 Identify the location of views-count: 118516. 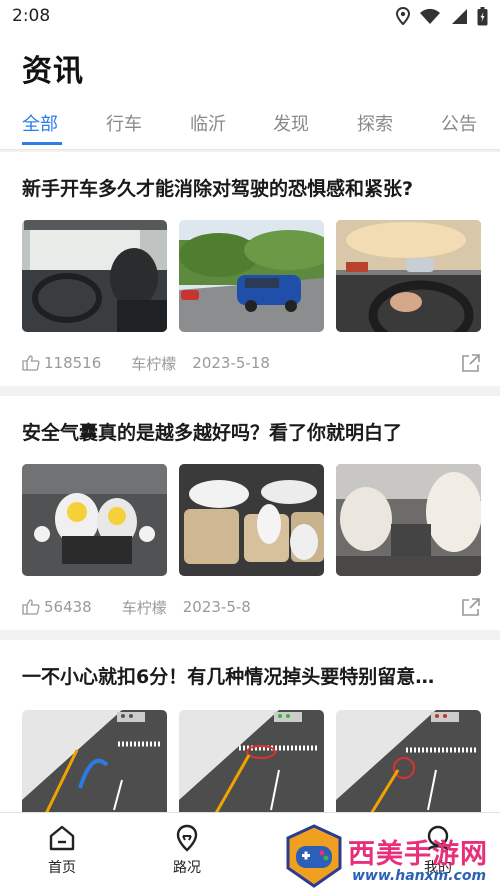
(73, 363).